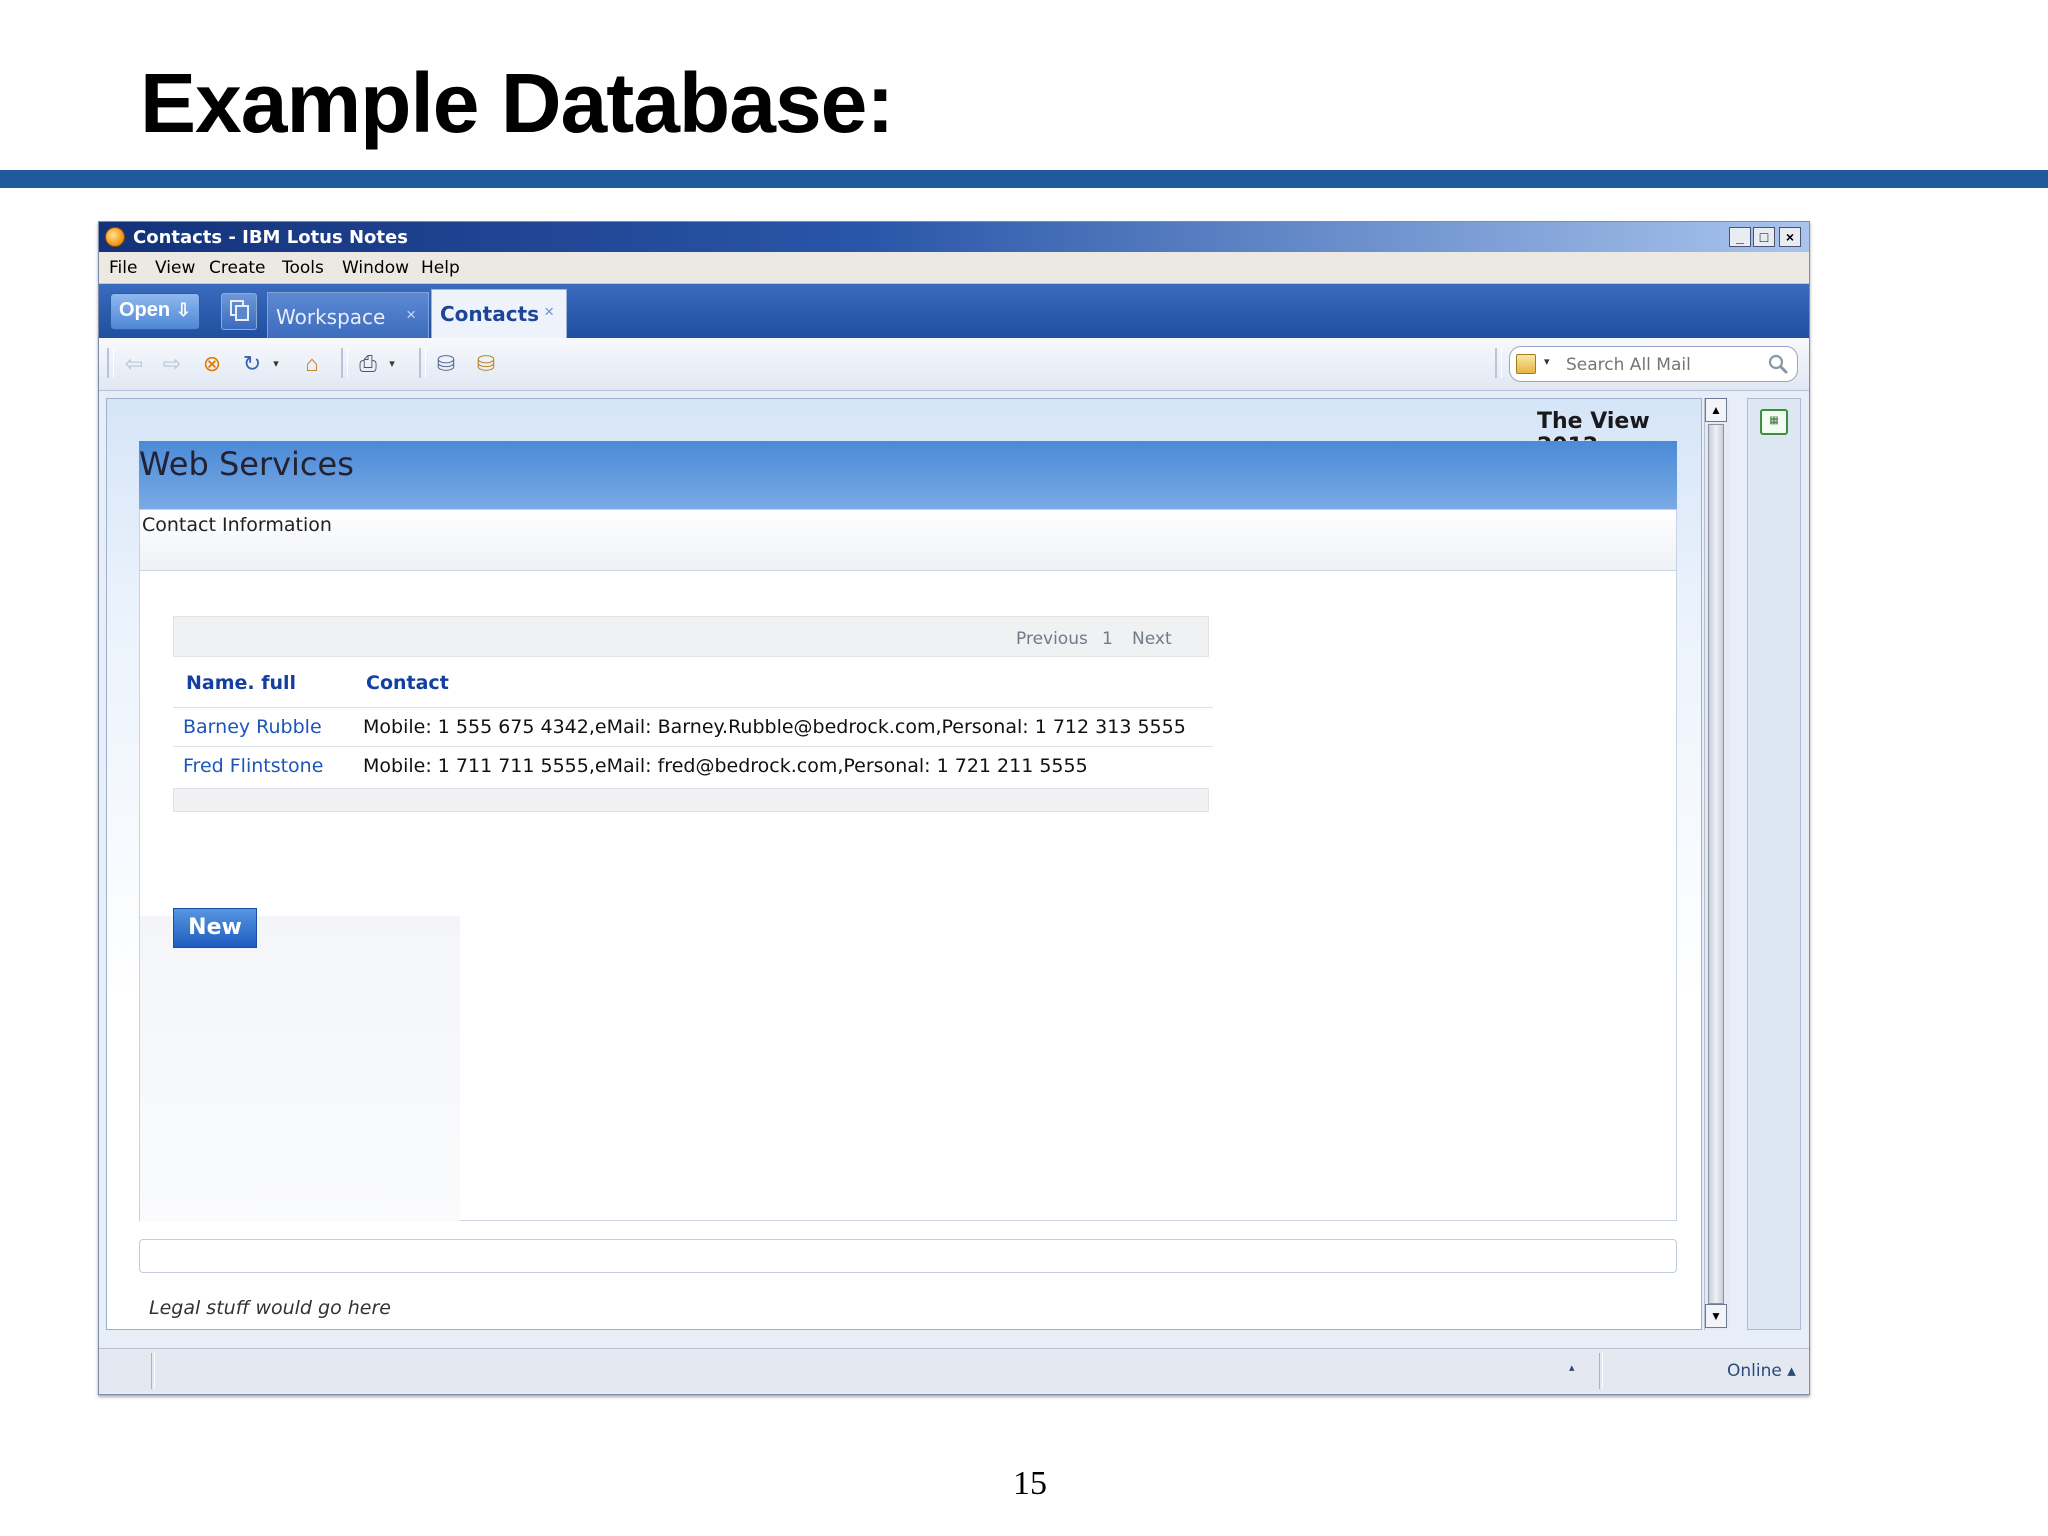 This screenshot has width=2048, height=1536. Describe the element at coordinates (1740, 237) in the screenshot. I see `minimize-button: _` at that location.